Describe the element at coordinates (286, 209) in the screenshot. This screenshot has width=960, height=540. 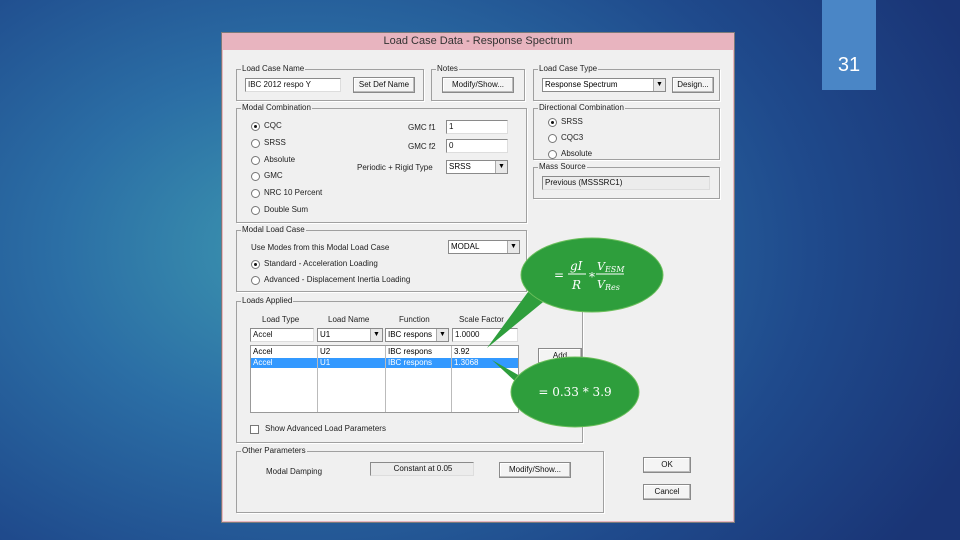
I see `double-sum-label: Double Sum` at that location.